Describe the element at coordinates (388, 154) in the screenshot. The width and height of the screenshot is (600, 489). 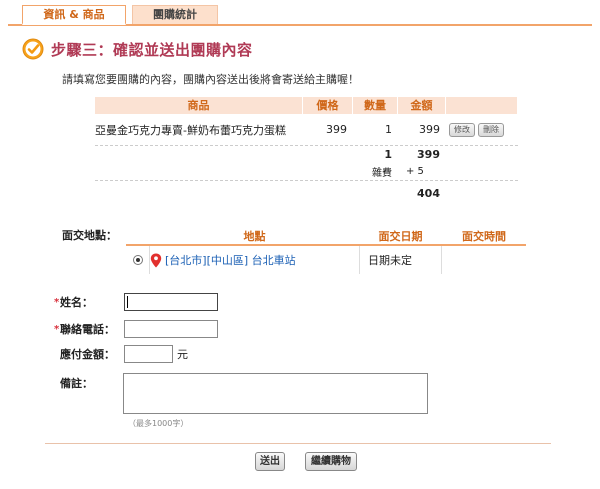
I see `subtotal-qty: 1` at that location.